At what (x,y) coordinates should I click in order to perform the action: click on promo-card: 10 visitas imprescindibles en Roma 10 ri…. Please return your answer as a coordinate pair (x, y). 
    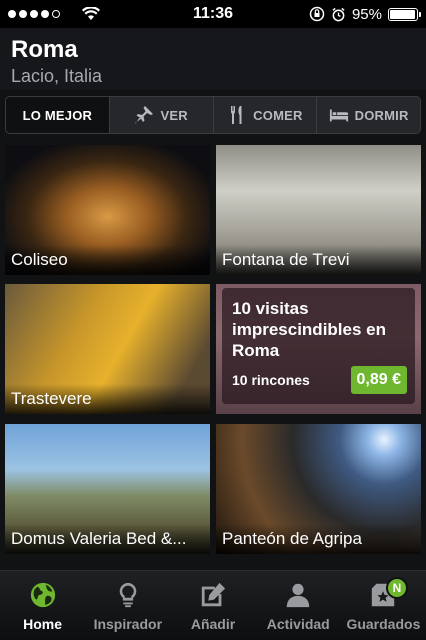
    Looking at the image, I should click on (318, 346).